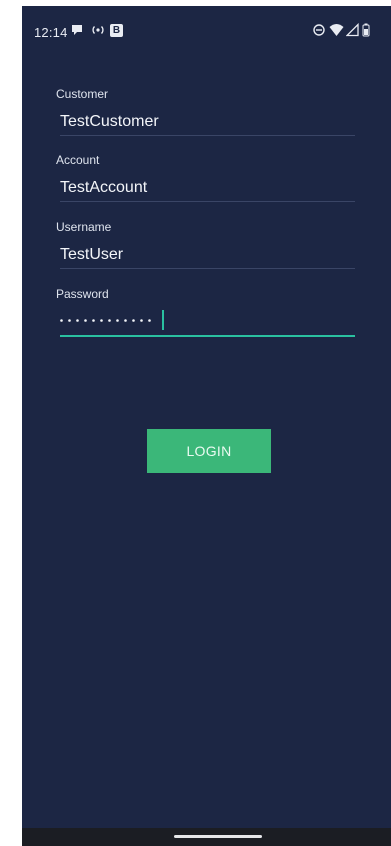 This screenshot has width=391, height=846. I want to click on customer-input: TestCustomer, so click(109, 122).